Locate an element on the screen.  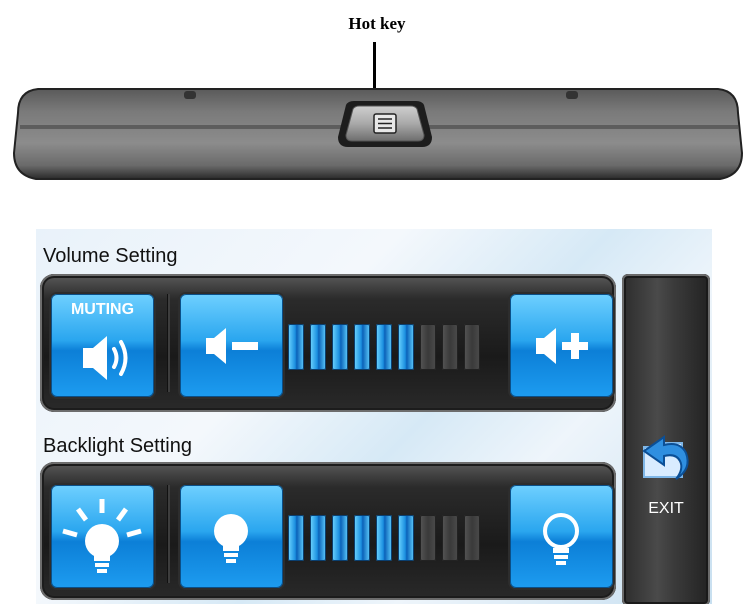
hotkey-button is located at coordinates (385, 124).